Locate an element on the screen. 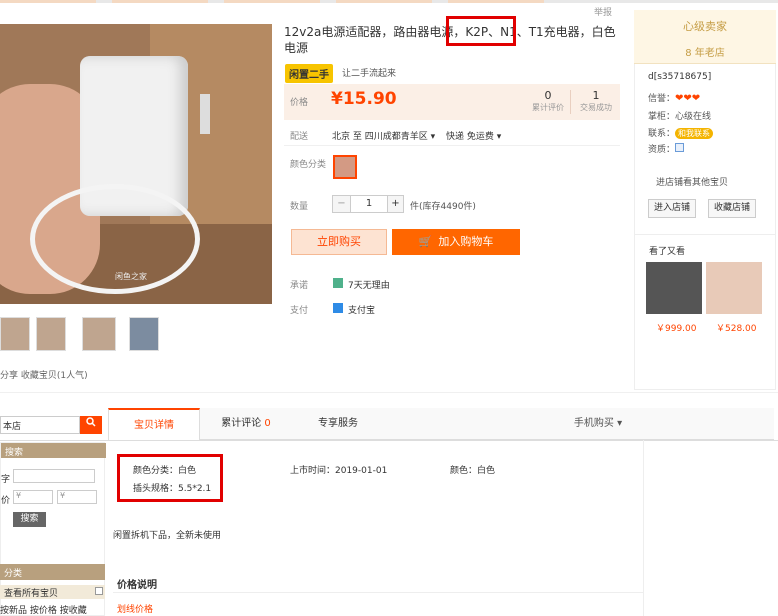 This screenshot has height=616, width=778. payment-label: 支付 is located at coordinates (299, 311).